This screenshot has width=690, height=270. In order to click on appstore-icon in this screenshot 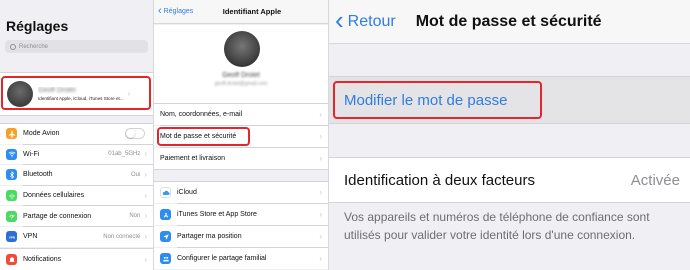, I will do `click(165, 214)`.